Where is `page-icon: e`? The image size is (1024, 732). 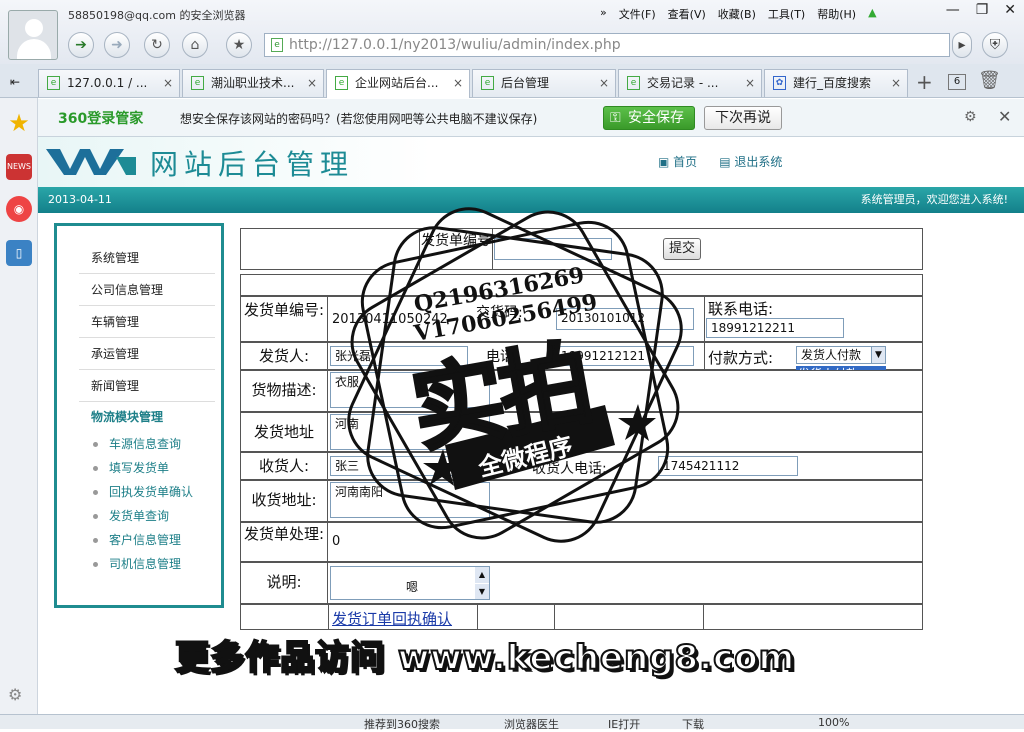
page-icon: e is located at coordinates (277, 45).